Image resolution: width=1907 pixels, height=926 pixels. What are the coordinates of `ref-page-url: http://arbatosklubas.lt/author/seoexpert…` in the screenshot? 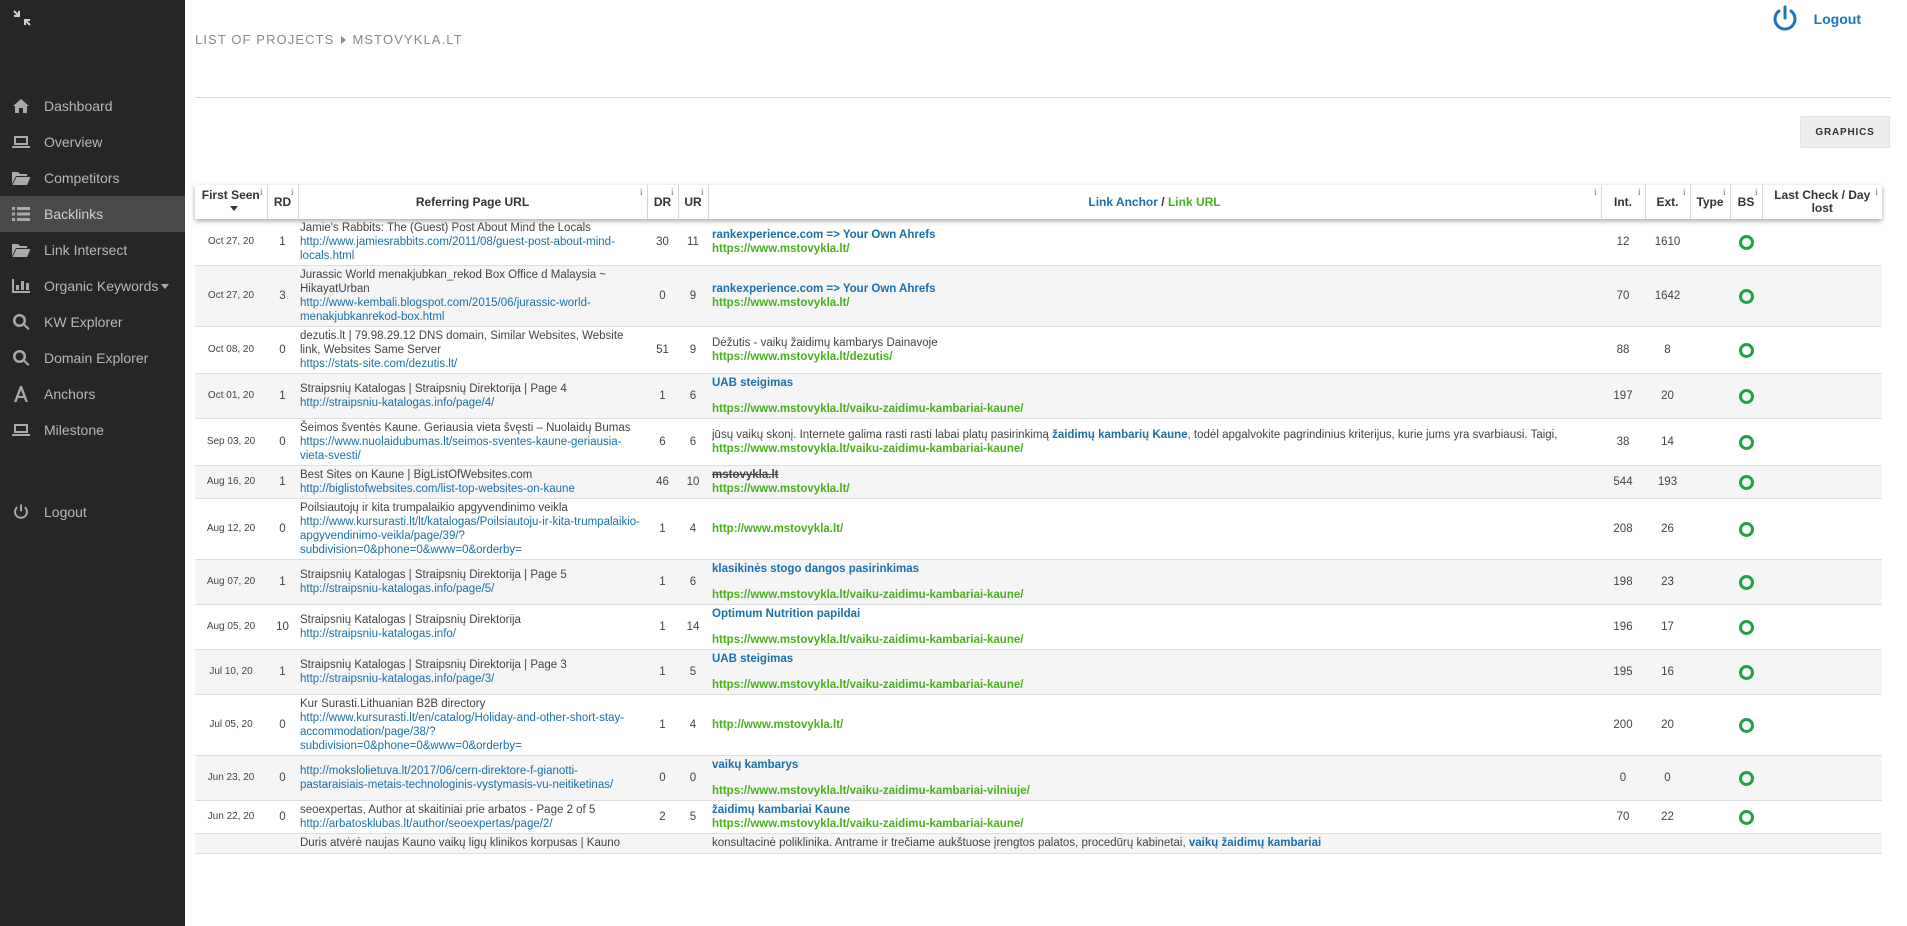 It's located at (472, 824).